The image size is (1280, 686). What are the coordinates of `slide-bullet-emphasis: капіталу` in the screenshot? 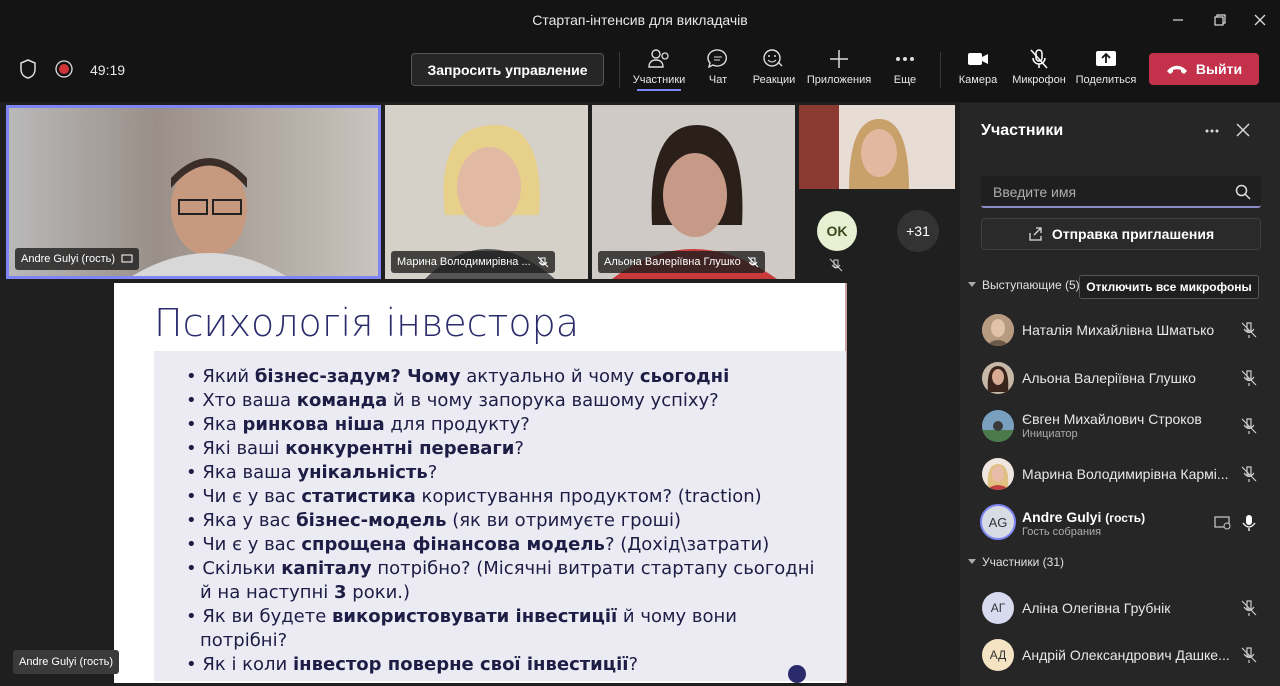 It's located at (326, 568).